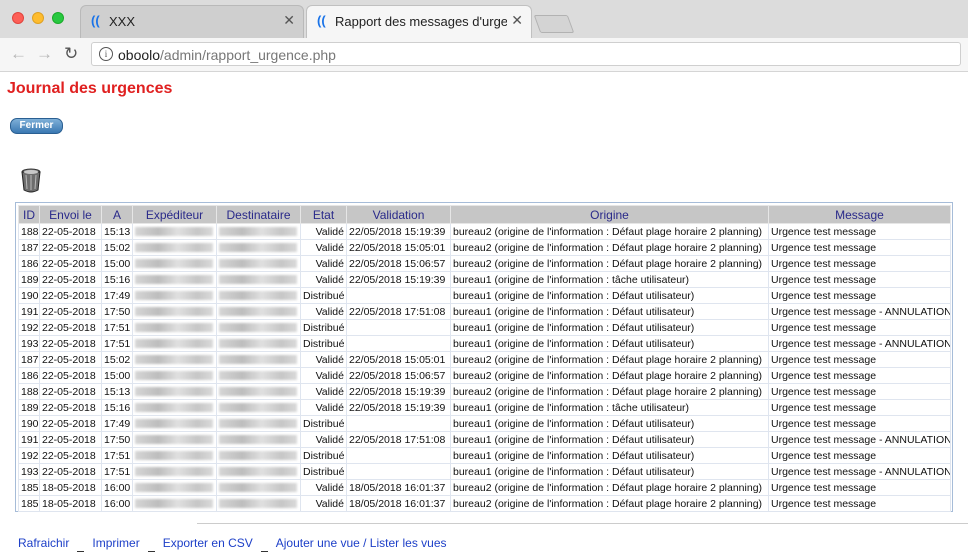 The image size is (968, 555). I want to click on column-header: A, so click(117, 214).